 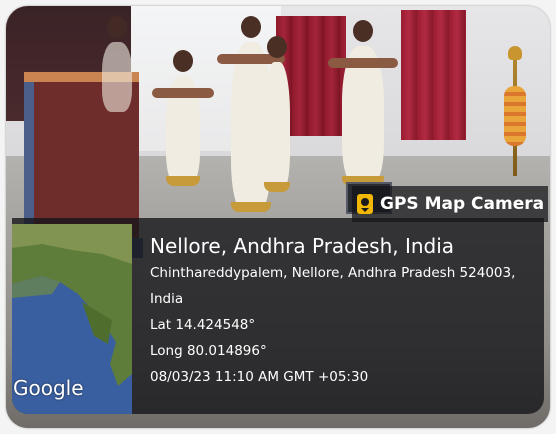 What do you see at coordinates (302, 246) in the screenshot?
I see `location-title: Nellore, Andhra Pradesh, India` at bounding box center [302, 246].